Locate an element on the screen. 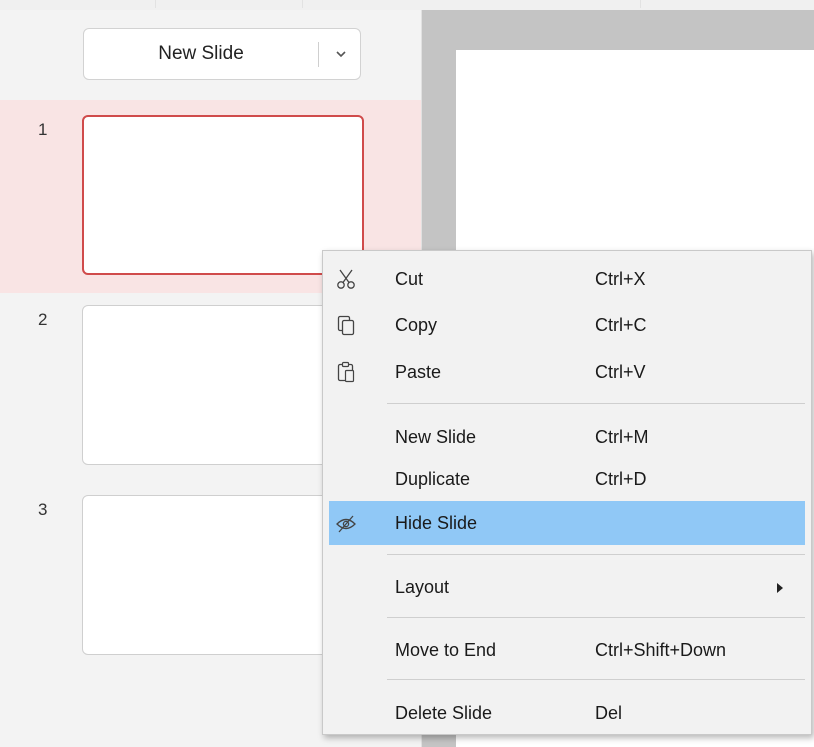 This screenshot has height=747, width=814. chevron-down-icon is located at coordinates (341, 54).